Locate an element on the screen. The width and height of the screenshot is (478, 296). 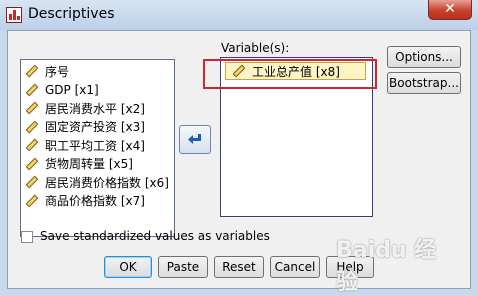
variable-label: 序号 is located at coordinates (57, 71).